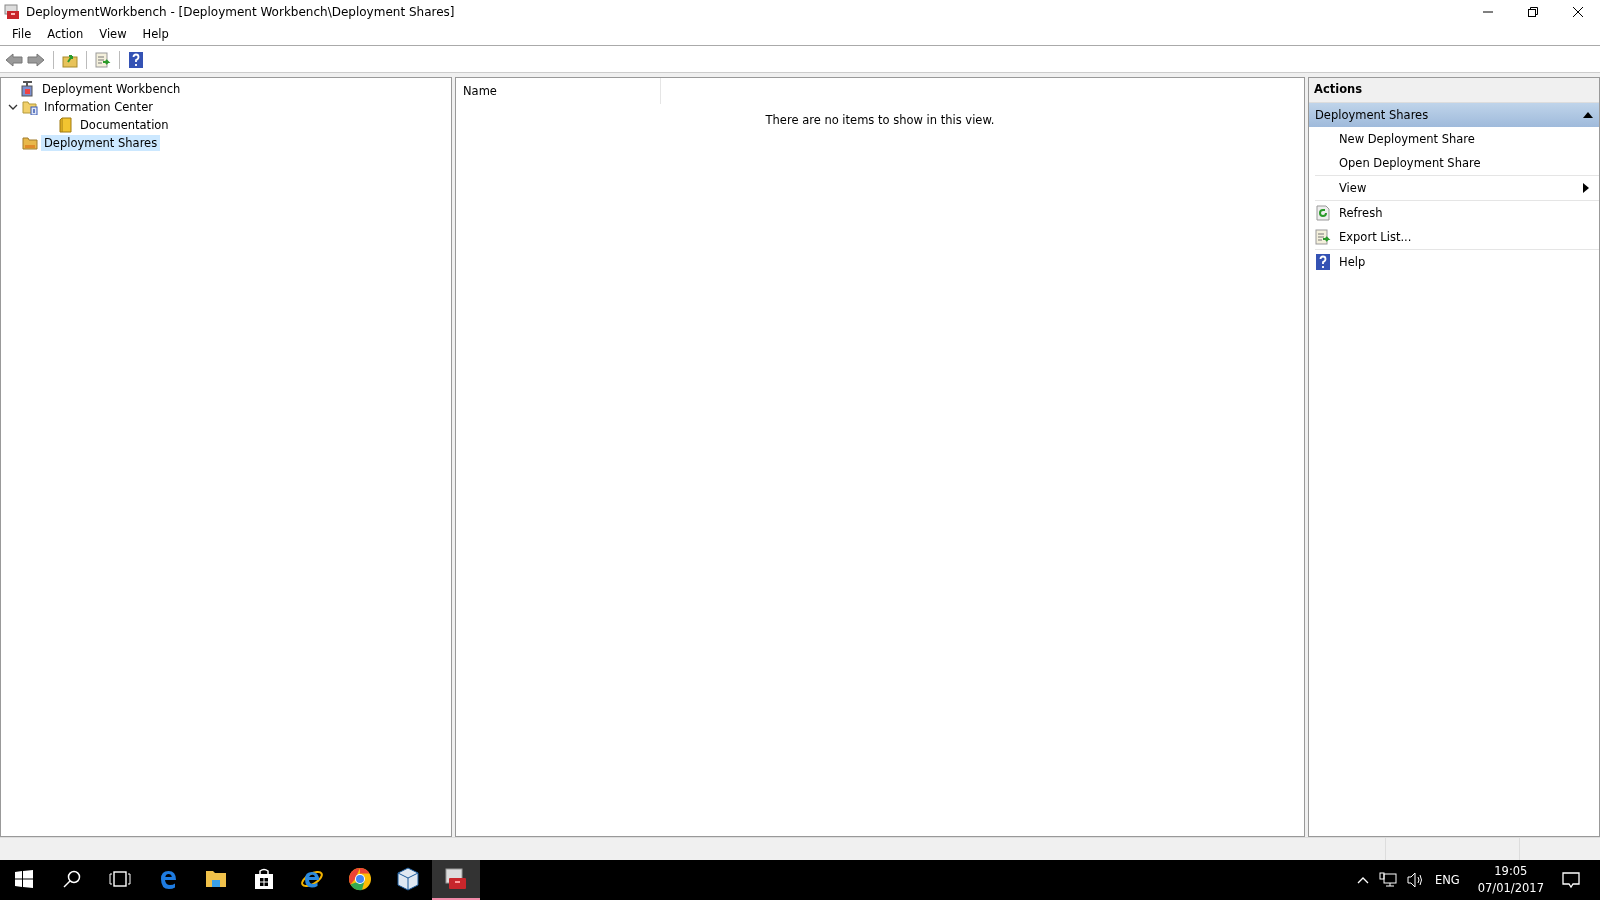 This screenshot has height=900, width=1600. I want to click on close-icon, so click(1577, 11).